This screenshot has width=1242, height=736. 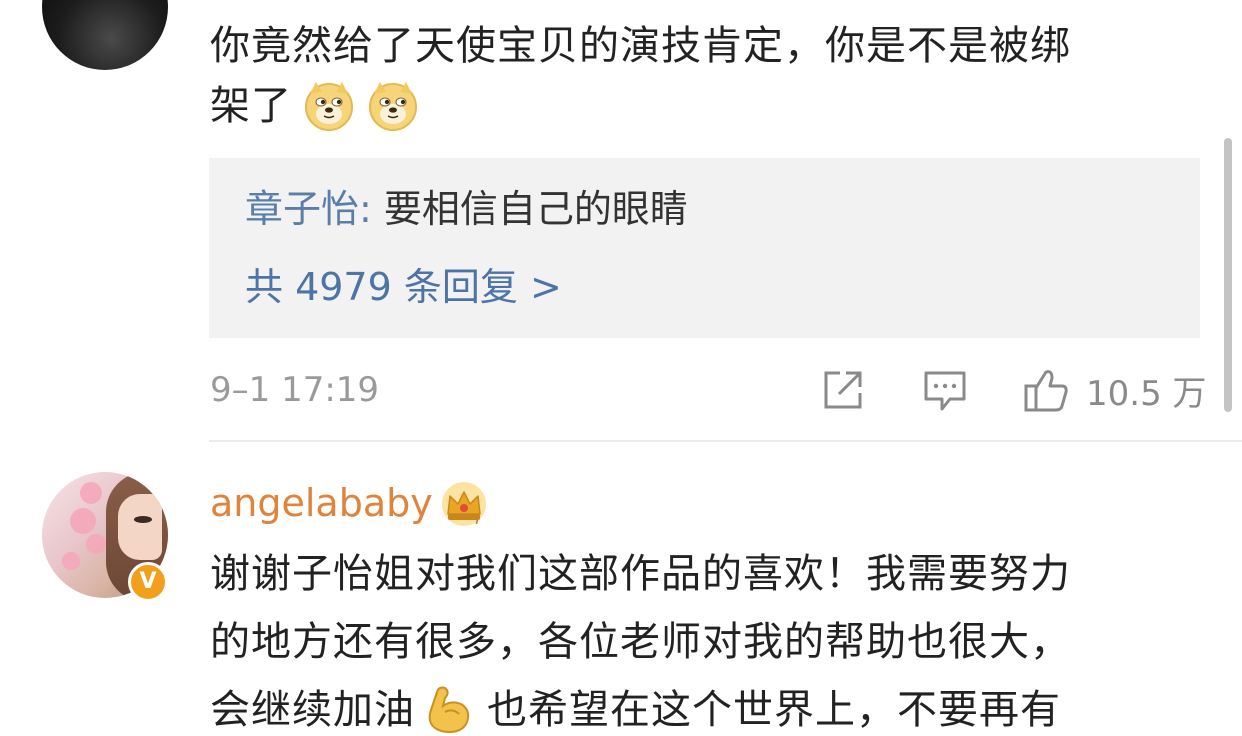 What do you see at coordinates (708, 390) in the screenshot?
I see `comment-meta-row: 9–1 17:19 10.5 万` at bounding box center [708, 390].